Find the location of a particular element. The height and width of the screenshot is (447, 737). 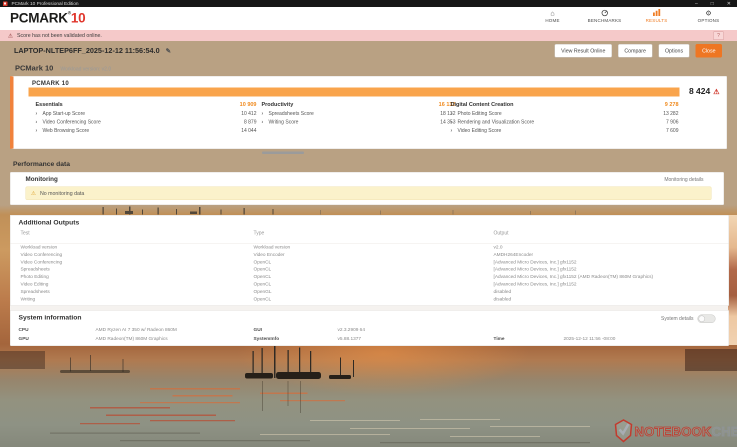

score-warning-icon: ⚠ is located at coordinates (716, 91).